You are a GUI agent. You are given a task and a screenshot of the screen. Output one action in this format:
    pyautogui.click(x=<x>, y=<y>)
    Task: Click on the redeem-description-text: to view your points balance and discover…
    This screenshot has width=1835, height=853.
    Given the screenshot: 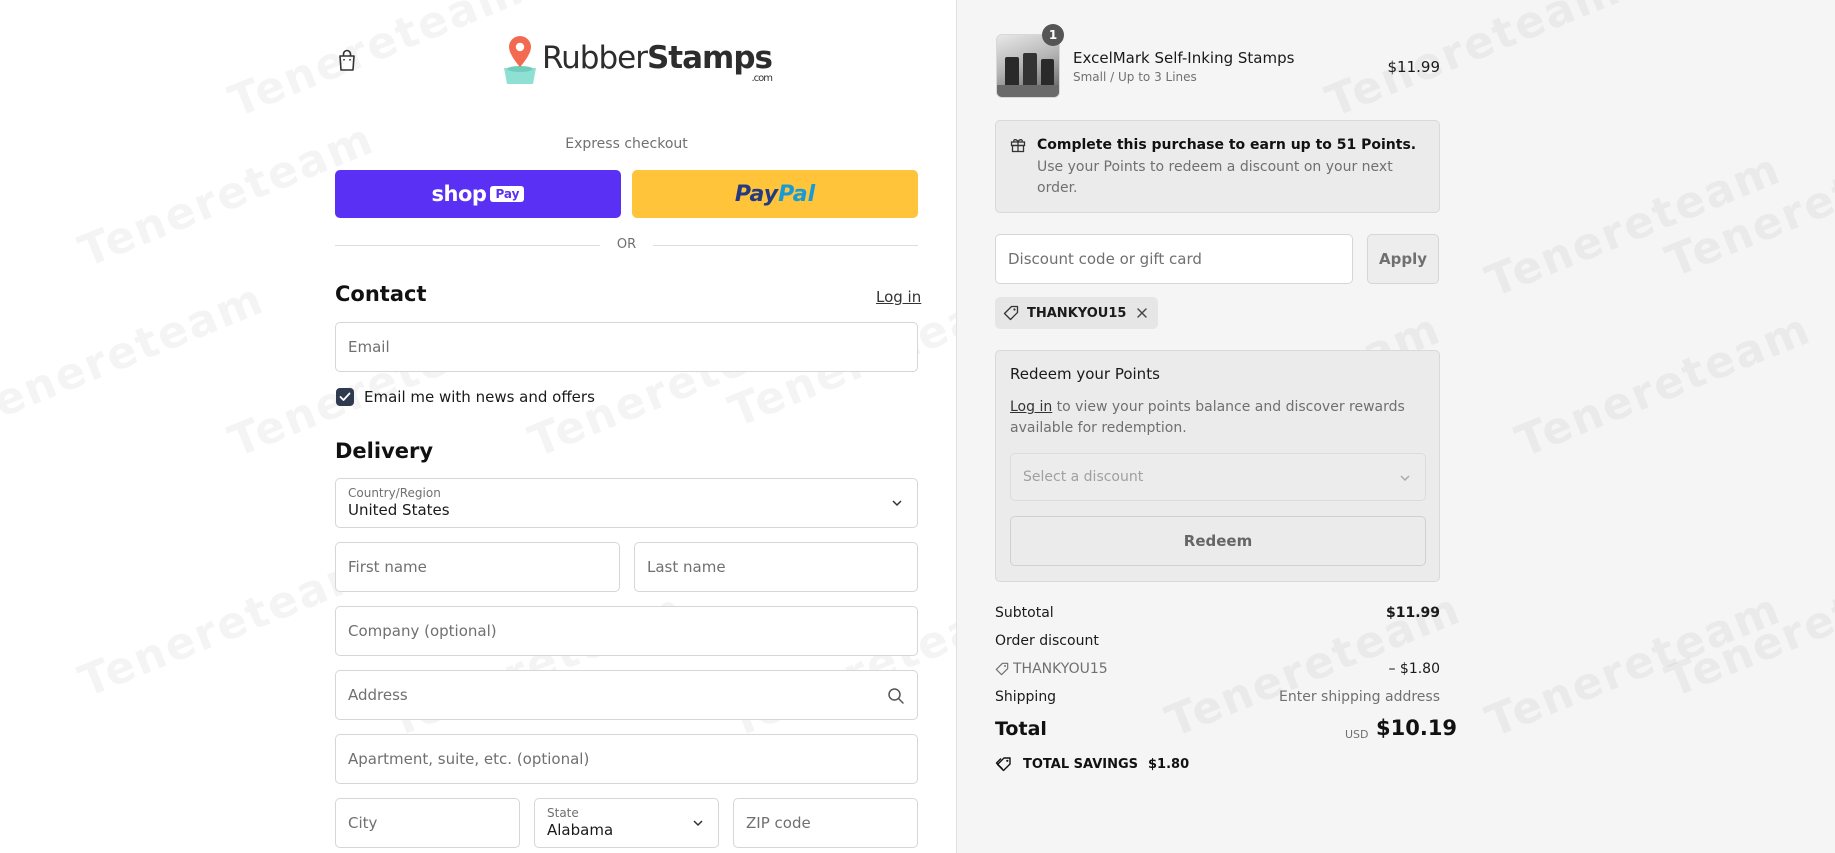 What is the action you would take?
    pyautogui.click(x=1207, y=417)
    